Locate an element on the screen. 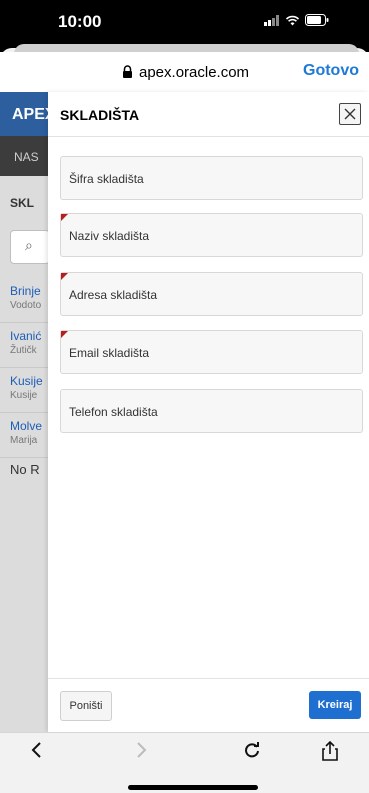 The image size is (369, 793). system-icons is located at coordinates (296, 22).